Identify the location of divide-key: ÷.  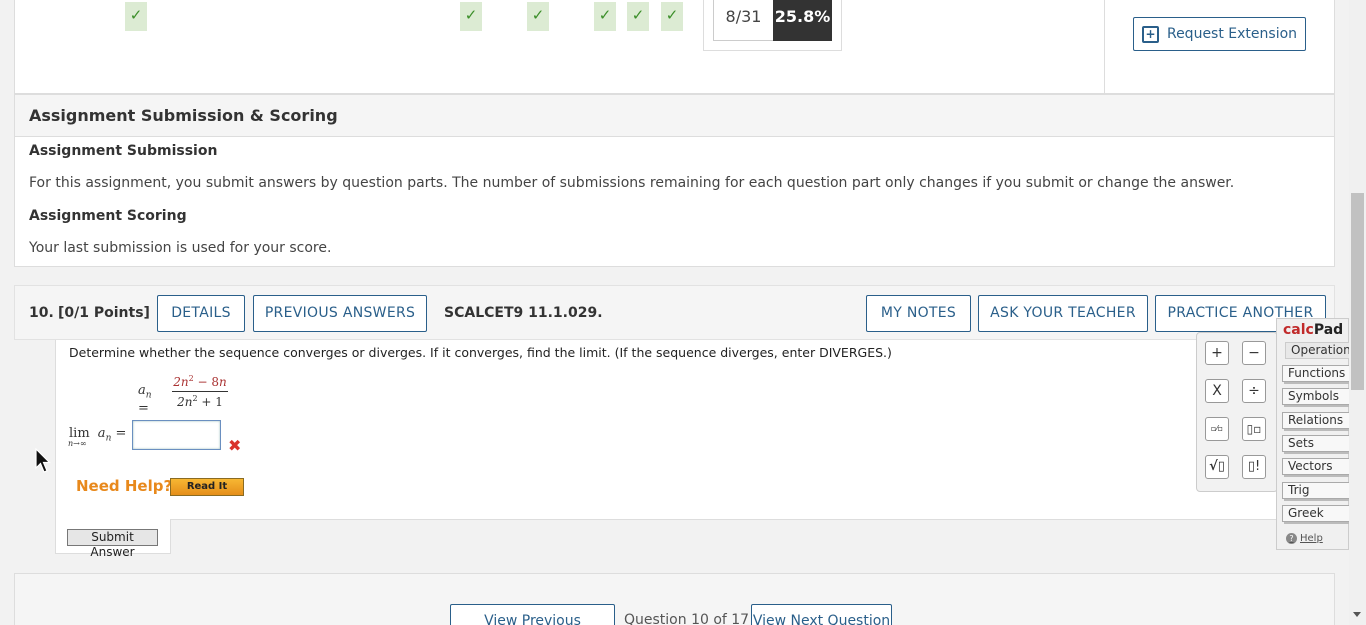
(1254, 391).